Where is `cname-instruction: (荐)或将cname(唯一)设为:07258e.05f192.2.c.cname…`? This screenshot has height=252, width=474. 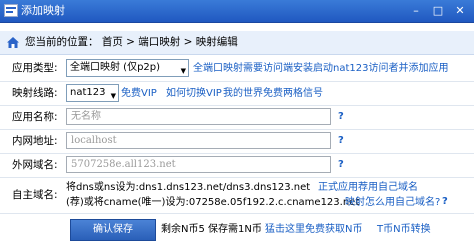
cname-instruction: (荐)或将cname(唯一)设为:07258e.05f192.2.c.cname… is located at coordinates (212, 203).